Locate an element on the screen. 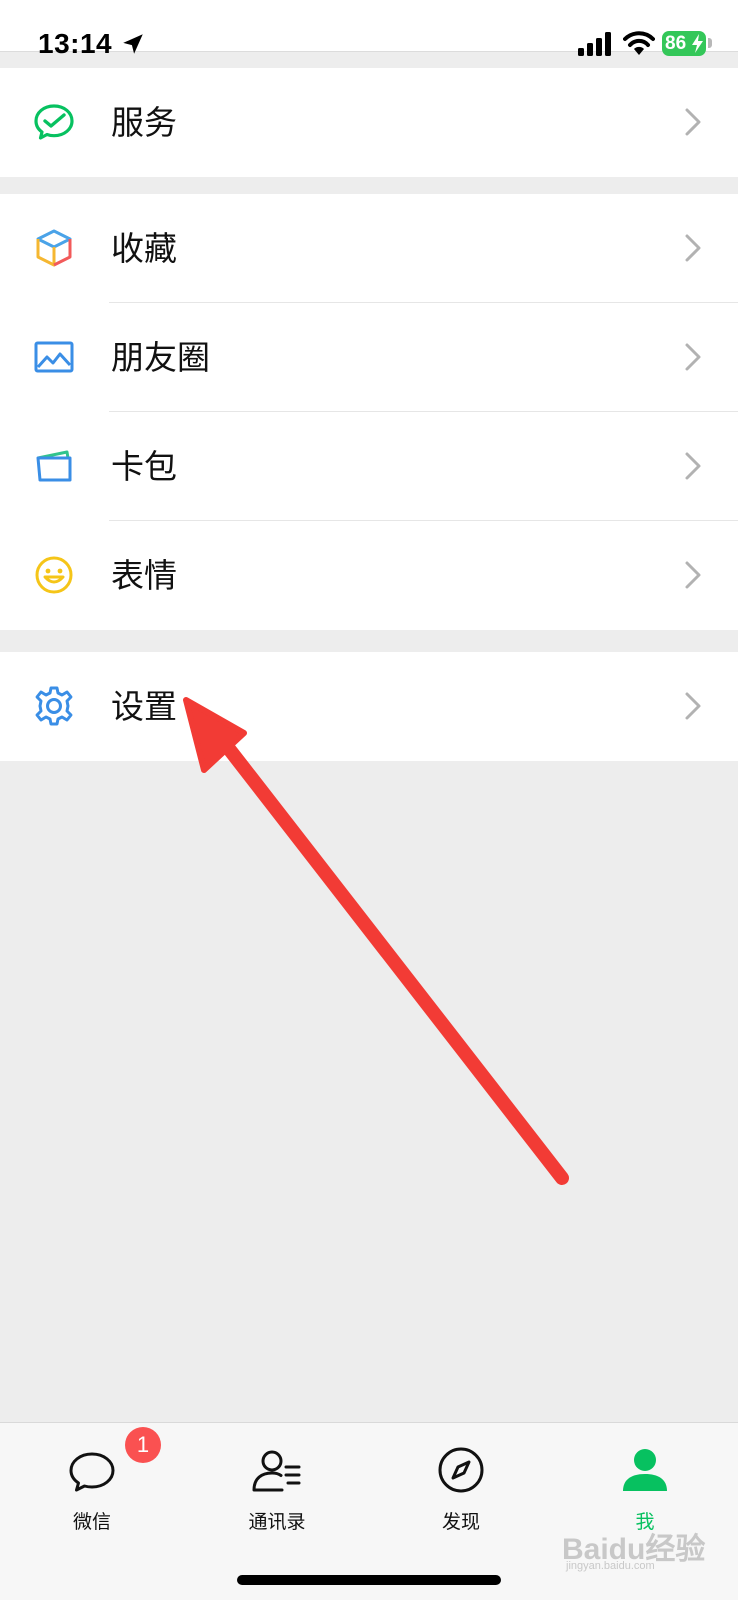  status-time: 13:14 is located at coordinates (75, 43).